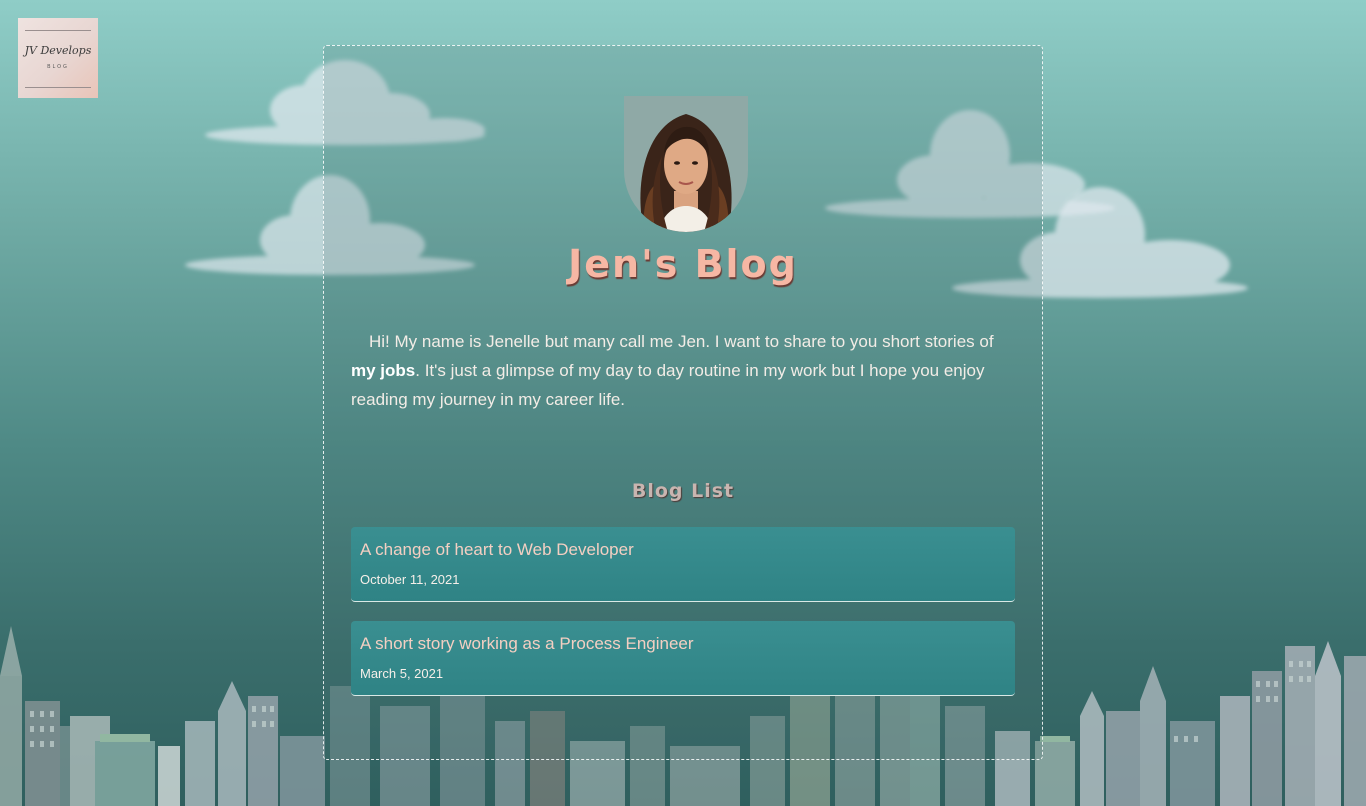 The width and height of the screenshot is (1366, 806). I want to click on intro-bold-text: my jobs, so click(383, 370).